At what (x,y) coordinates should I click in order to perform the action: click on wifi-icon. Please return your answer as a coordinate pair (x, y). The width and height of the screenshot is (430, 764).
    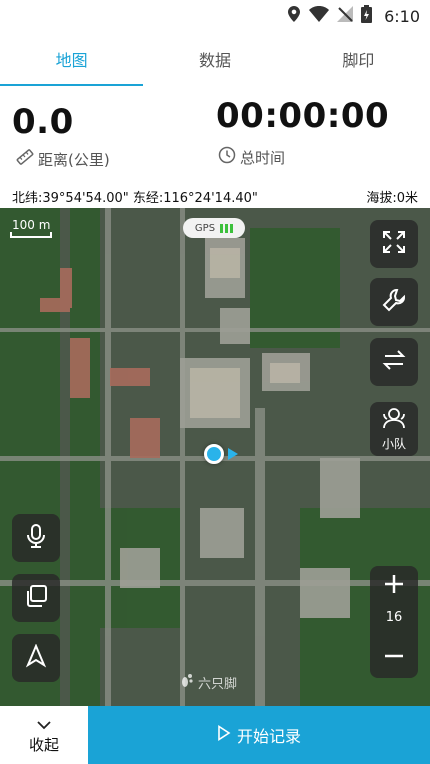
    Looking at the image, I should click on (319, 16).